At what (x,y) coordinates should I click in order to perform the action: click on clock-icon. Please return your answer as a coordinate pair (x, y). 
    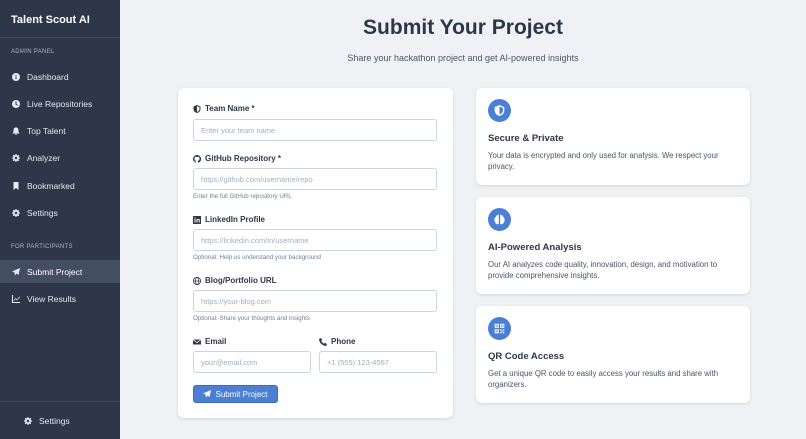
    Looking at the image, I should click on (15, 103).